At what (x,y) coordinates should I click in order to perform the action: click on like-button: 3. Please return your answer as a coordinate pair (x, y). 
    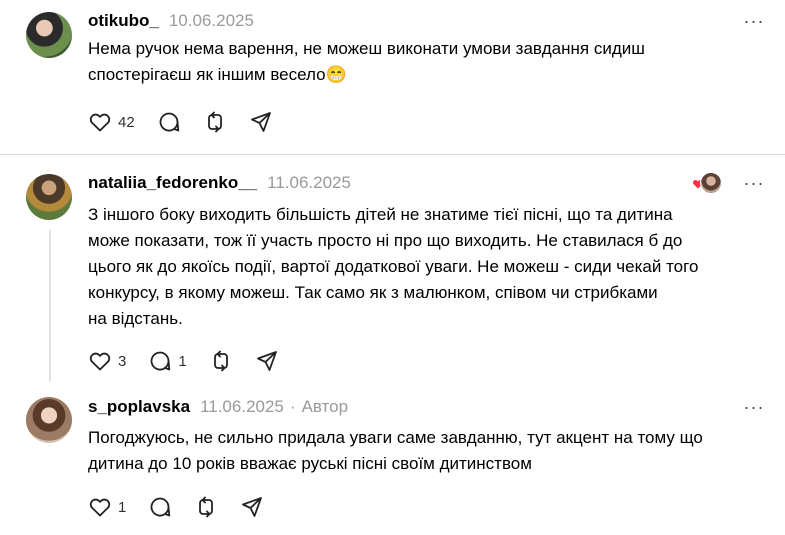
    Looking at the image, I should click on (107, 361).